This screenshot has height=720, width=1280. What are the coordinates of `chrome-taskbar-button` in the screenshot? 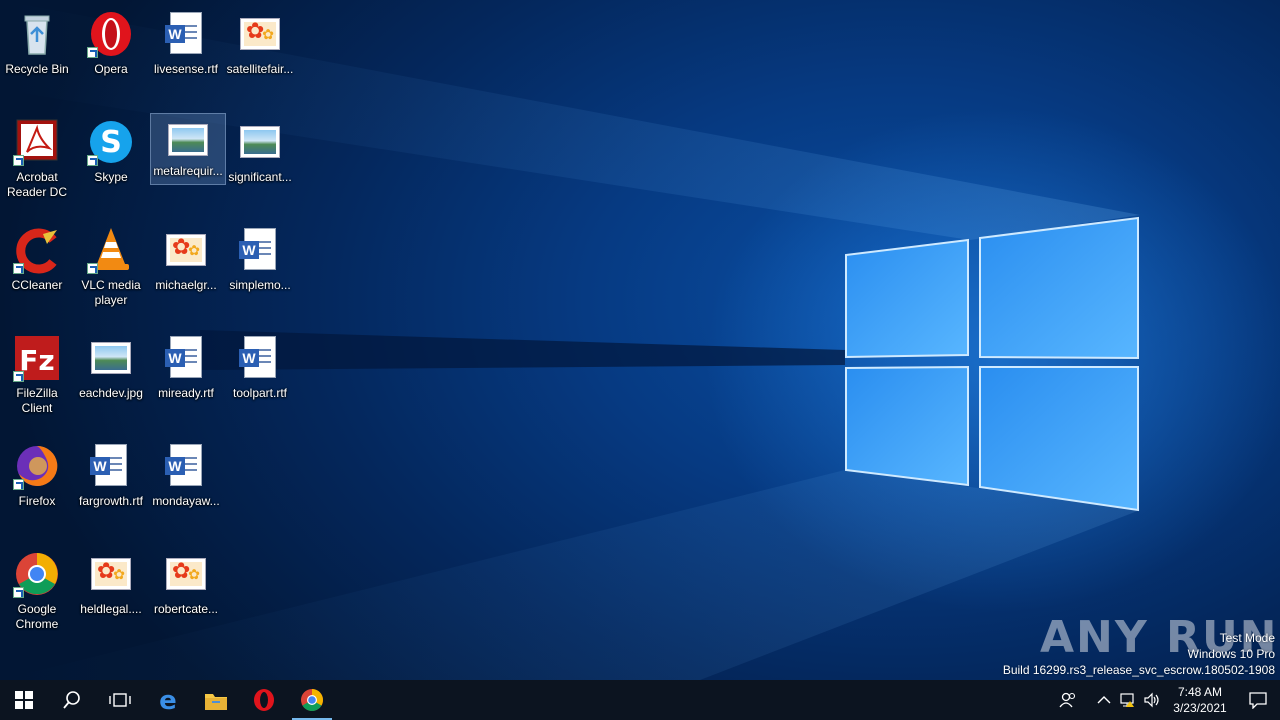 It's located at (312, 700).